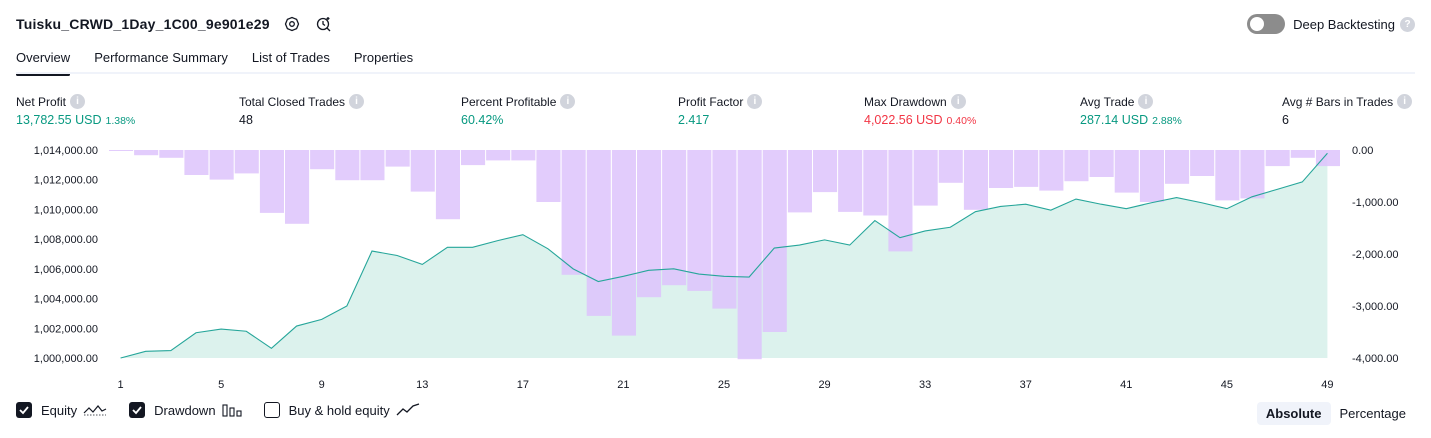  What do you see at coordinates (66, 181) in the screenshot?
I see `y-tick-left: 1,012,000.00` at bounding box center [66, 181].